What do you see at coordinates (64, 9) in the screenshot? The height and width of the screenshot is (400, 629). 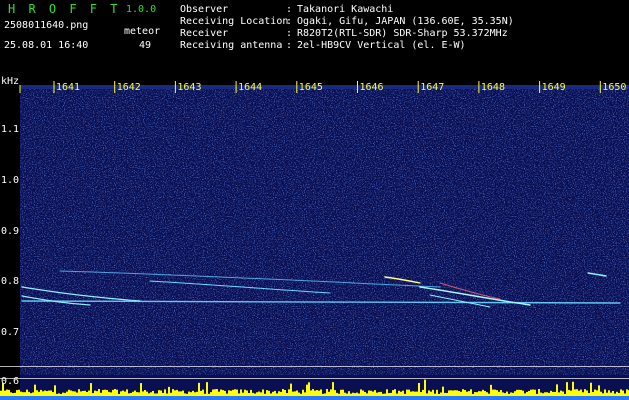 I see `app-name: H R O F F T` at bounding box center [64, 9].